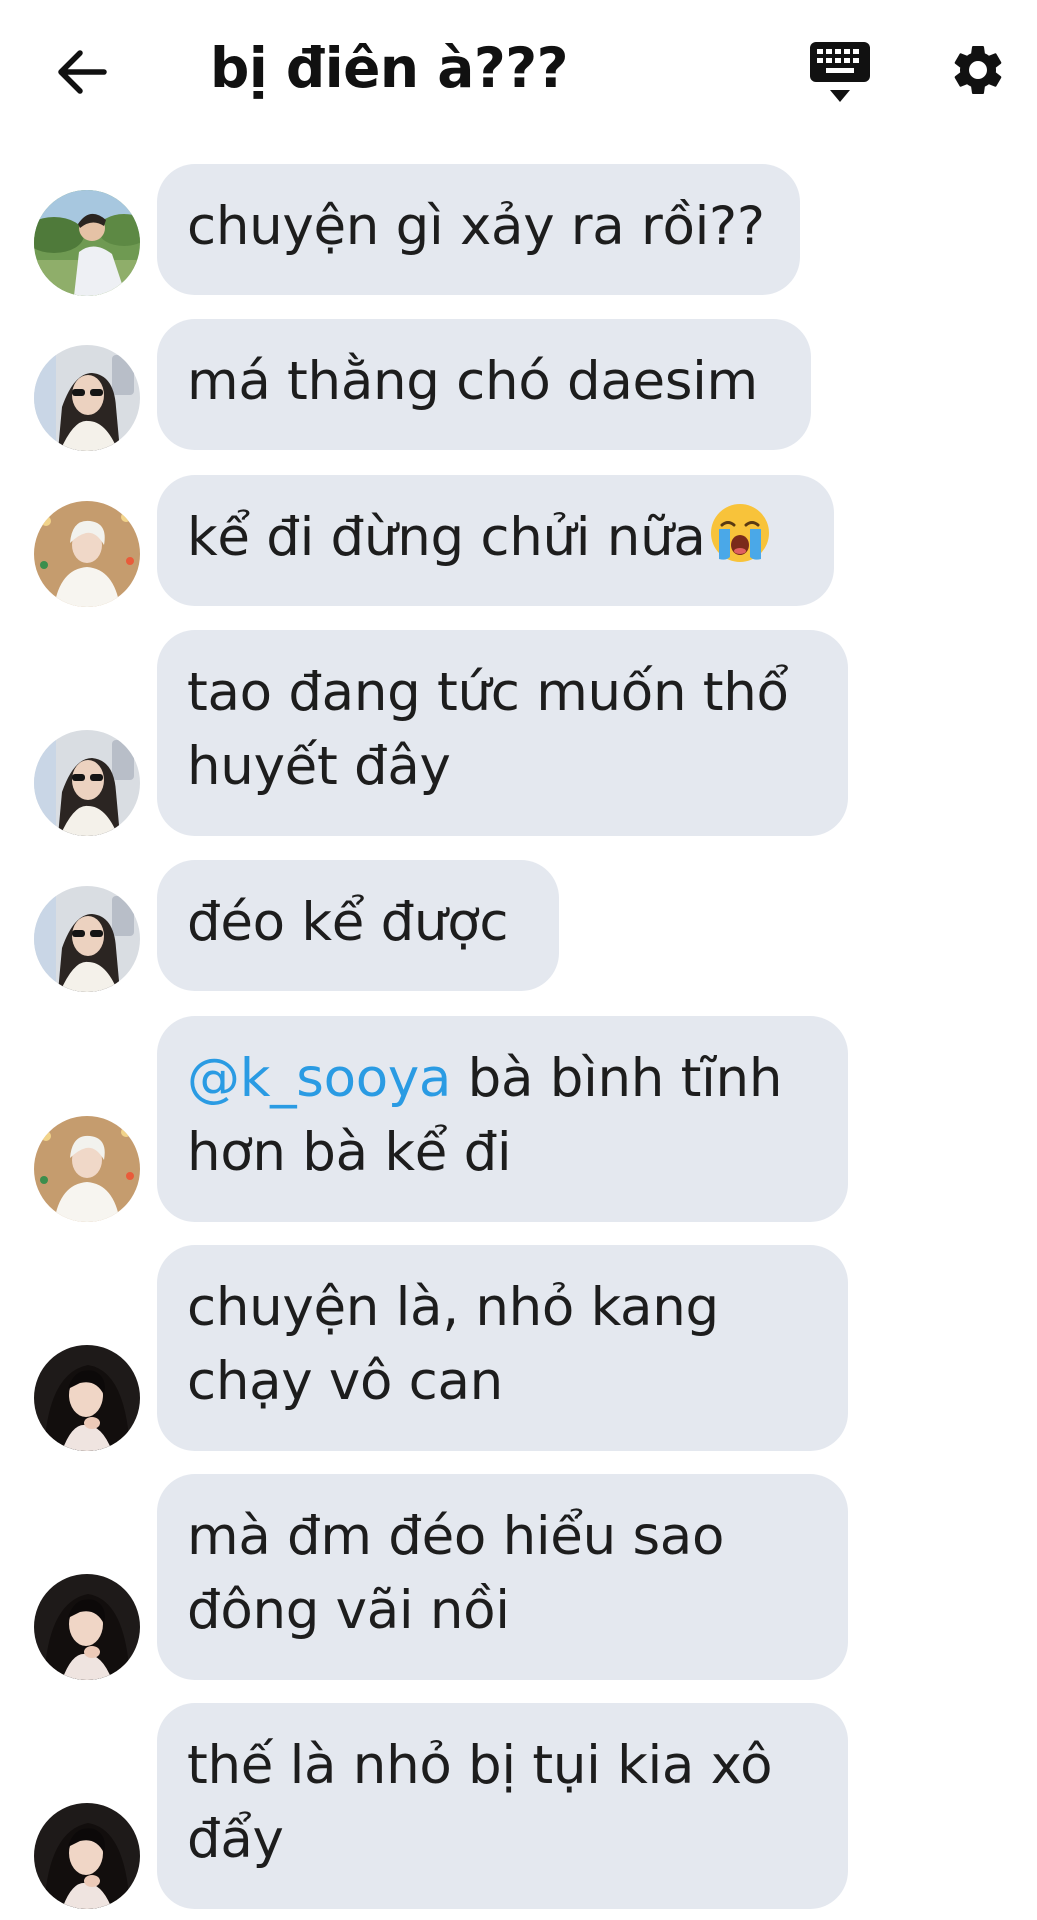 The image size is (1037, 1920). I want to click on message-bubble: đéo kể được, so click(358, 925).